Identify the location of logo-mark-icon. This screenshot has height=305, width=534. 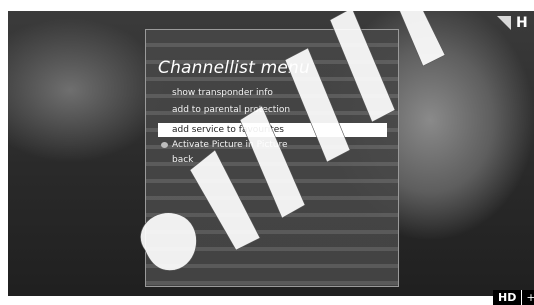
(504, 23).